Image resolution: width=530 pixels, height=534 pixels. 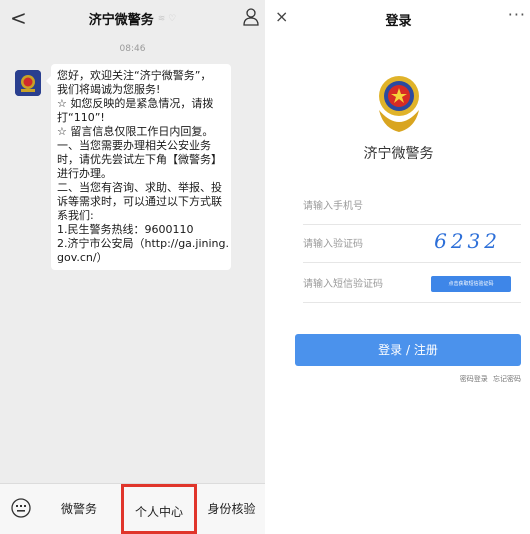 What do you see at coordinates (134, 75) in the screenshot?
I see `message-line: 您好，欢迎关注“济宁微警务”，` at bounding box center [134, 75].